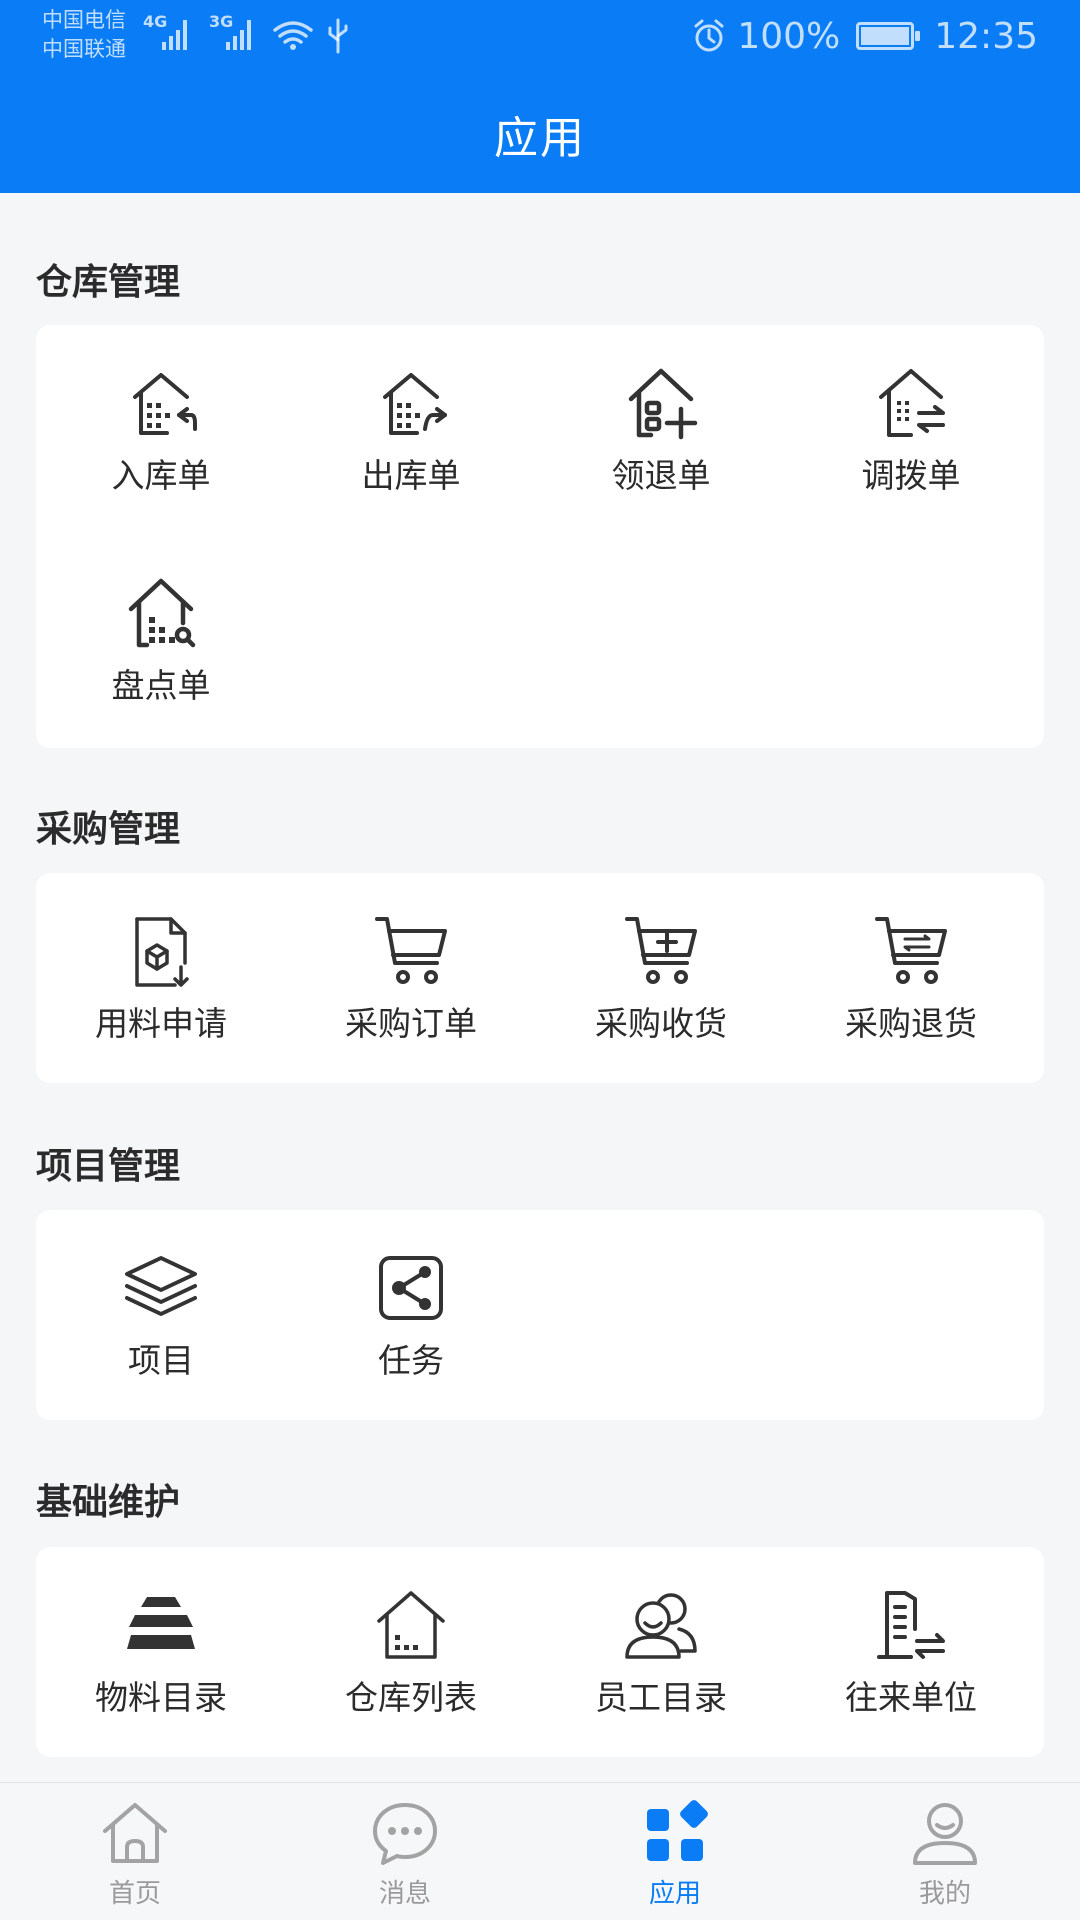  I want to click on app-label: 任务, so click(411, 1360).